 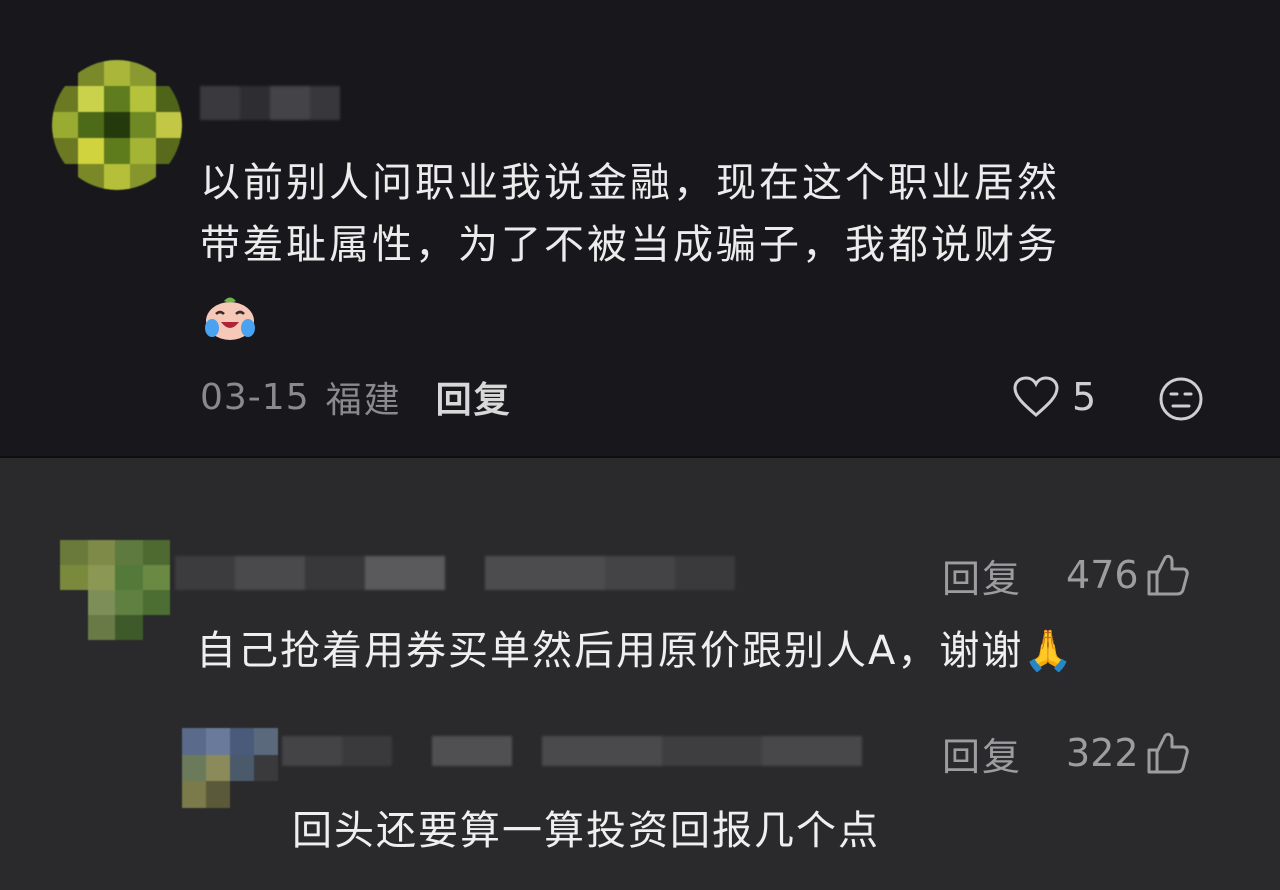 What do you see at coordinates (1084, 397) in the screenshot?
I see `like-count: 5` at bounding box center [1084, 397].